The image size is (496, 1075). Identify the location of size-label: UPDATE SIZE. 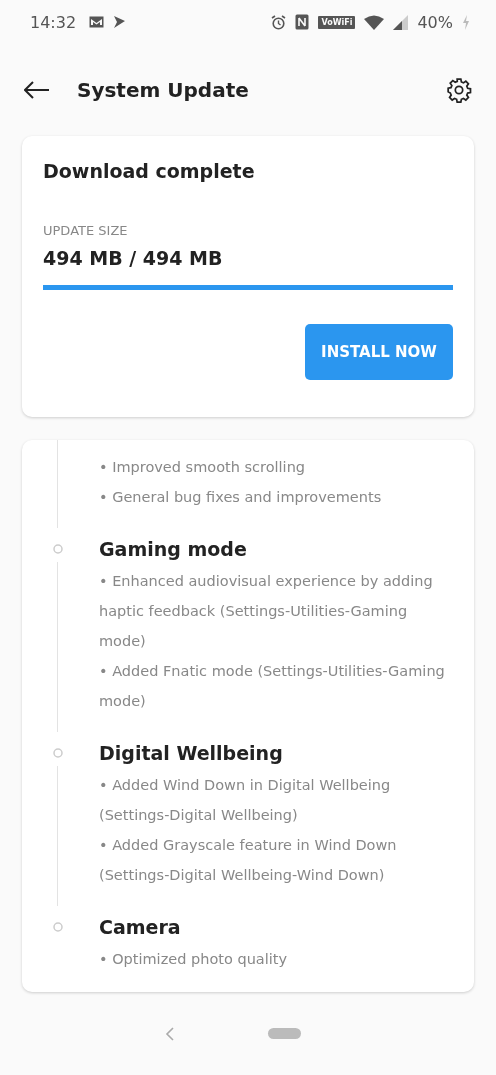
(86, 230).